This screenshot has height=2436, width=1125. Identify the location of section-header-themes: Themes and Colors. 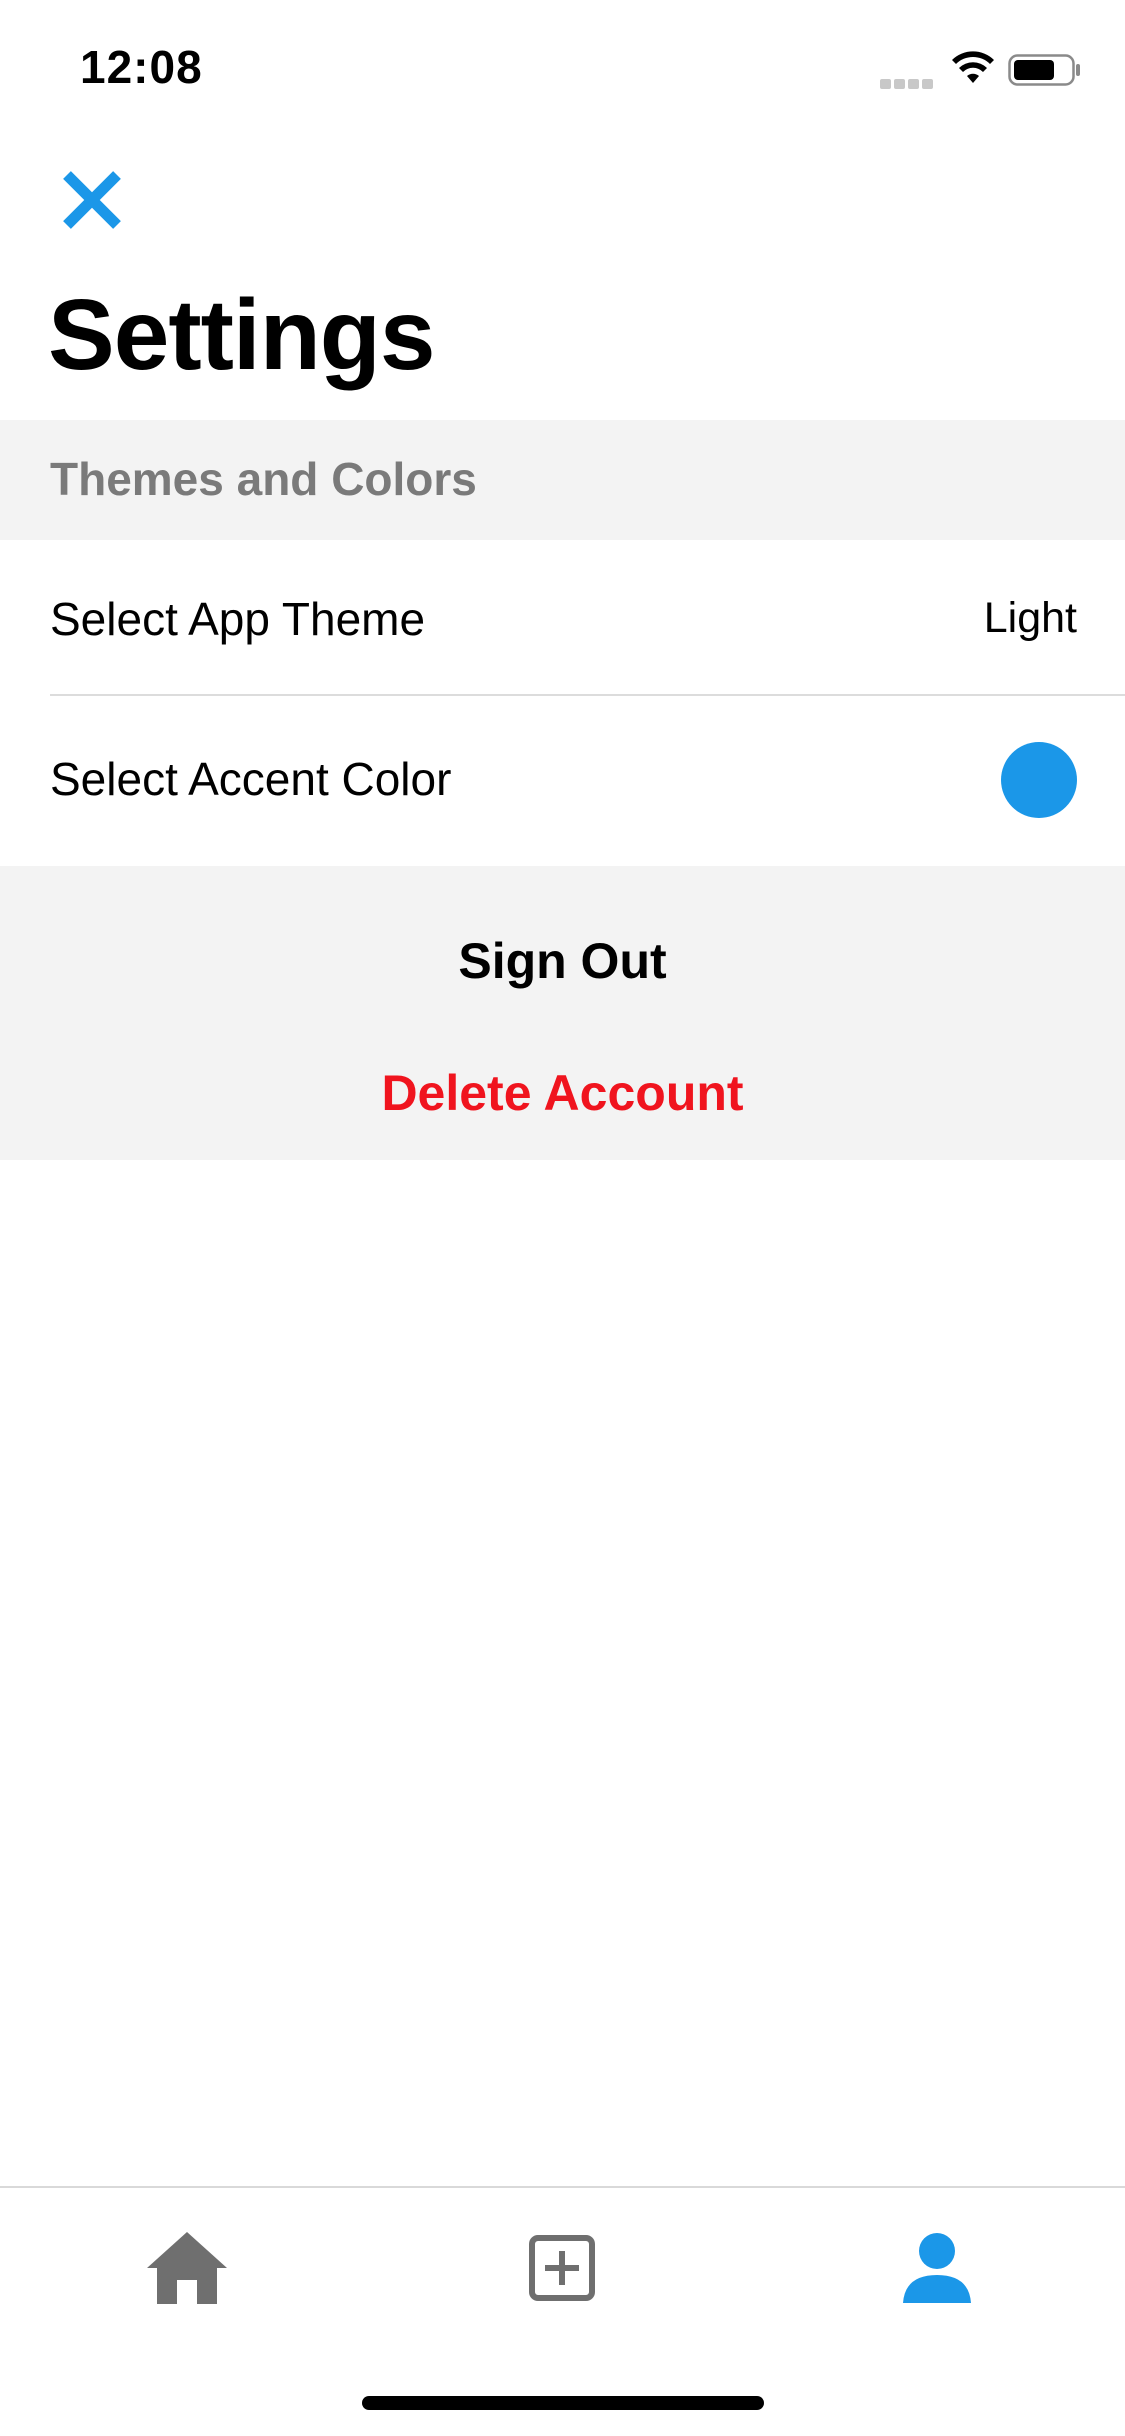
(562, 480).